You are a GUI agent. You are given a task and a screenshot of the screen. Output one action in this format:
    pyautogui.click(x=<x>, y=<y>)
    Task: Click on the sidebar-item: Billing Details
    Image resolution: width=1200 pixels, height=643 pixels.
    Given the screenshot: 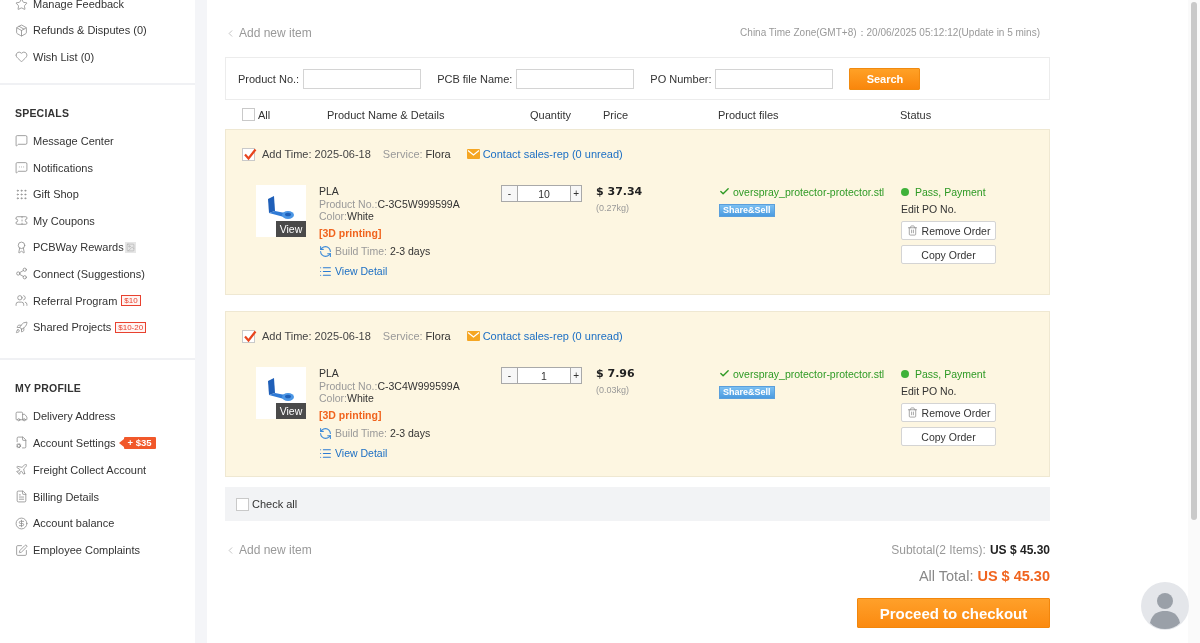 What is the action you would take?
    pyautogui.click(x=57, y=496)
    